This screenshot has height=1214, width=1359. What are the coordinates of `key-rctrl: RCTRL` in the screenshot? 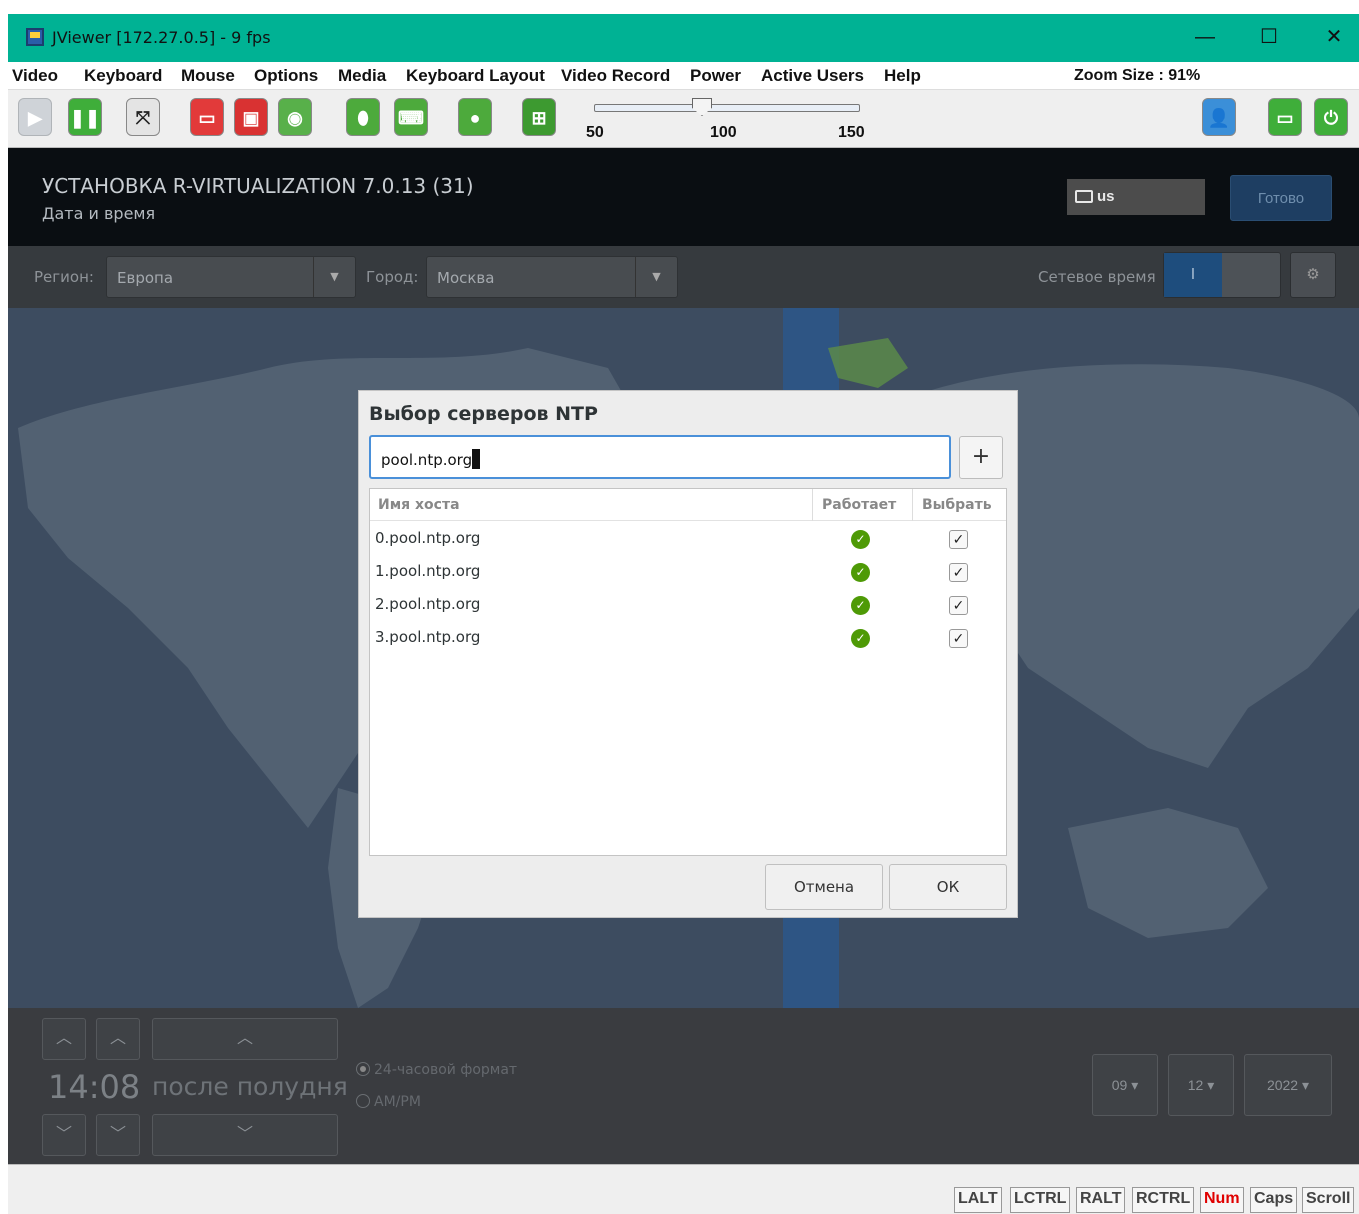 It's located at (1163, 1200).